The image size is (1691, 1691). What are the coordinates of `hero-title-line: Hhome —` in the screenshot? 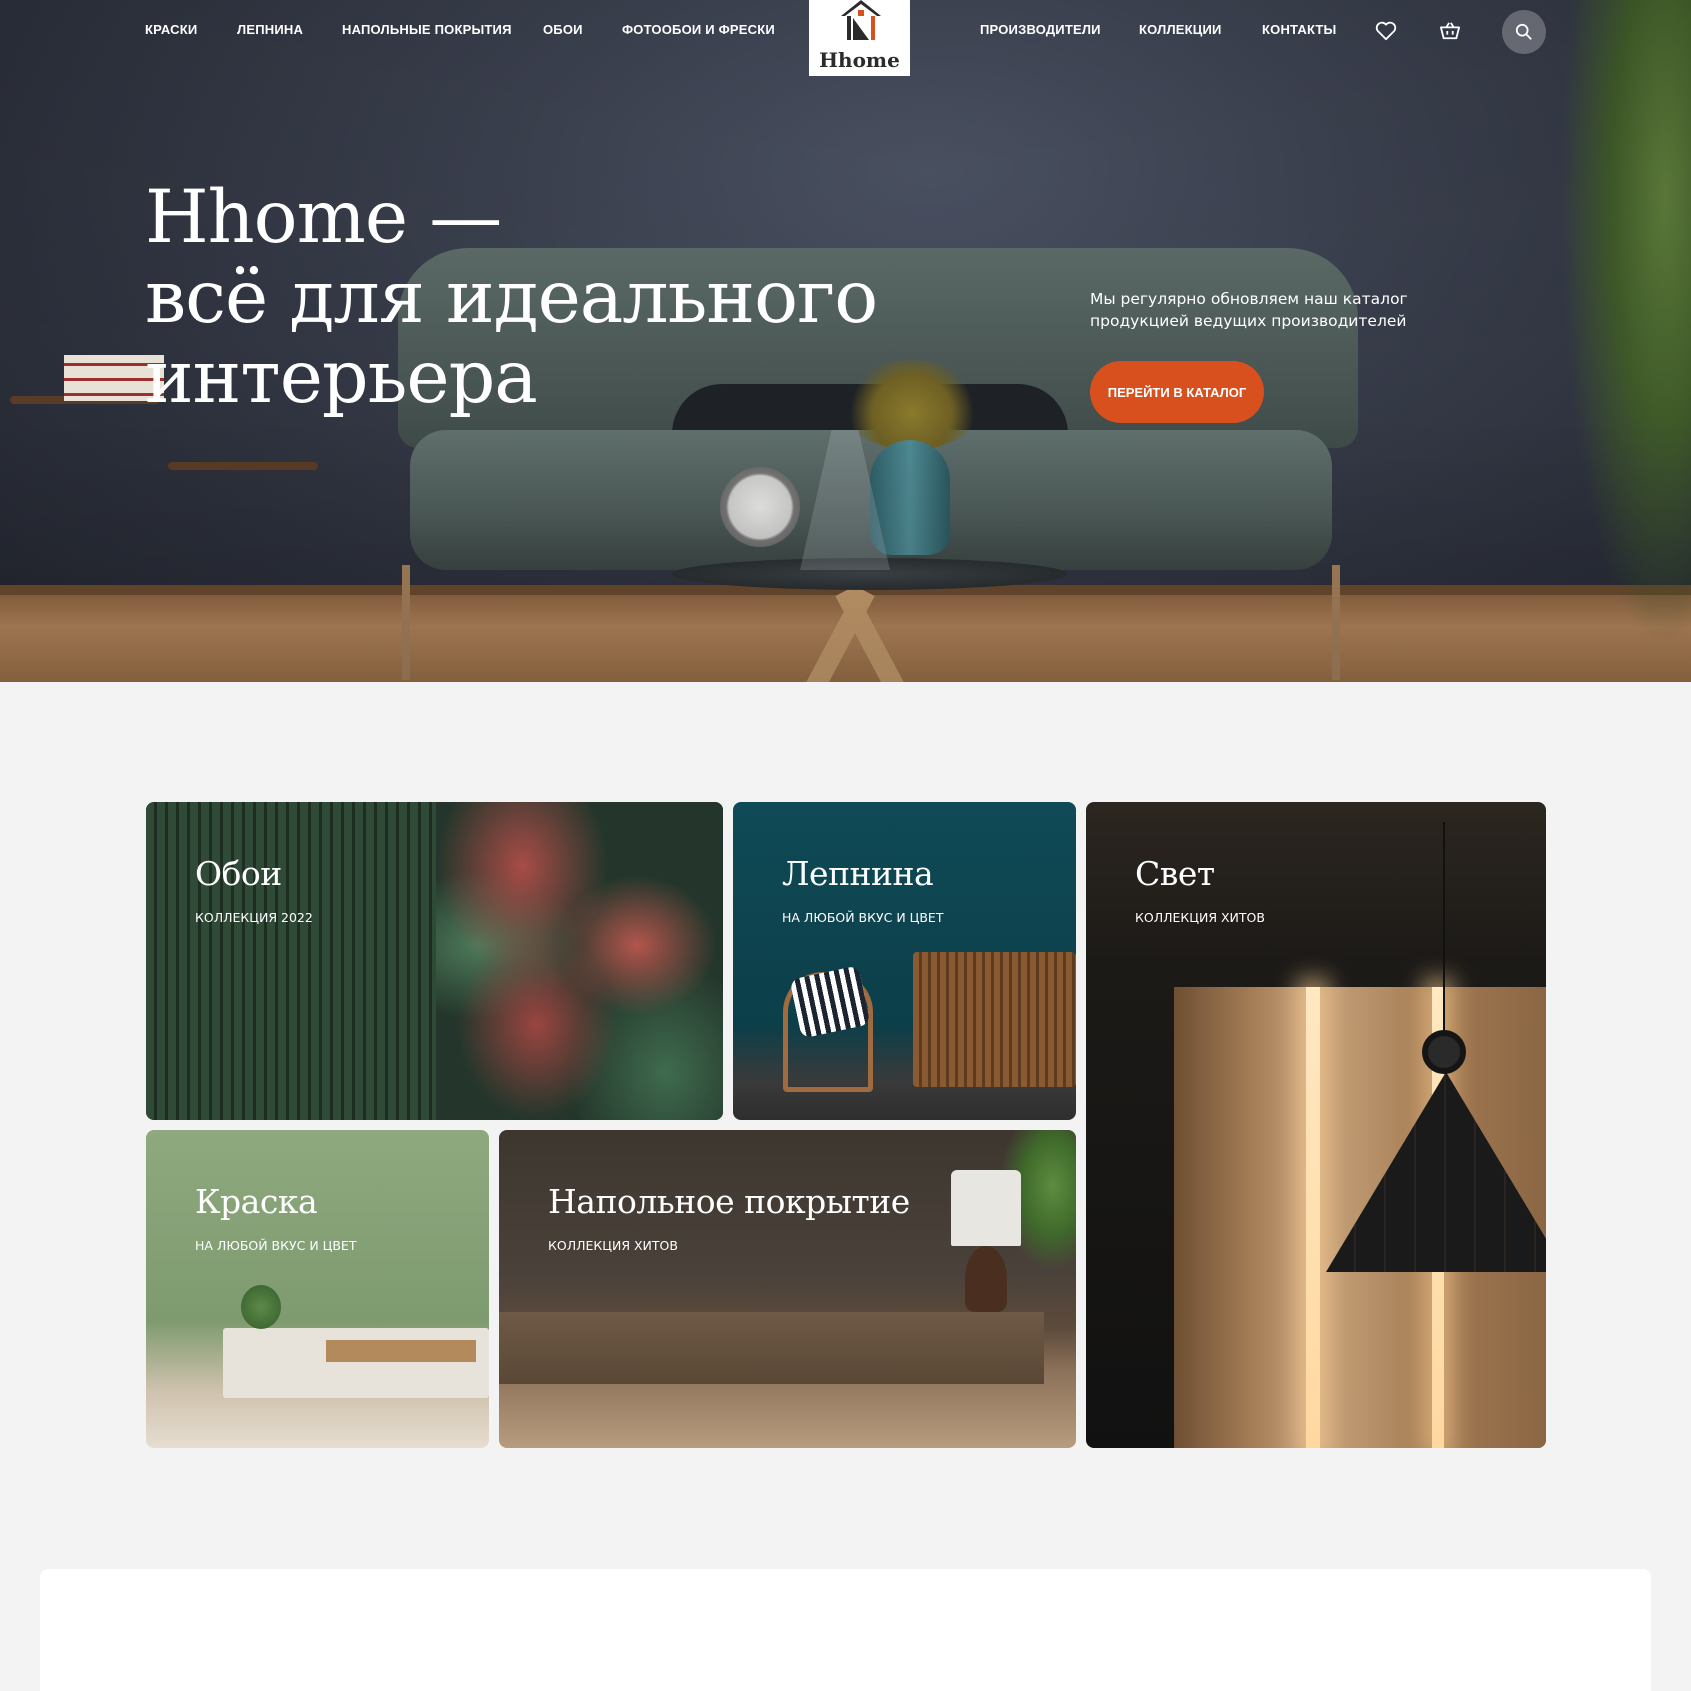 It's located at (323, 217).